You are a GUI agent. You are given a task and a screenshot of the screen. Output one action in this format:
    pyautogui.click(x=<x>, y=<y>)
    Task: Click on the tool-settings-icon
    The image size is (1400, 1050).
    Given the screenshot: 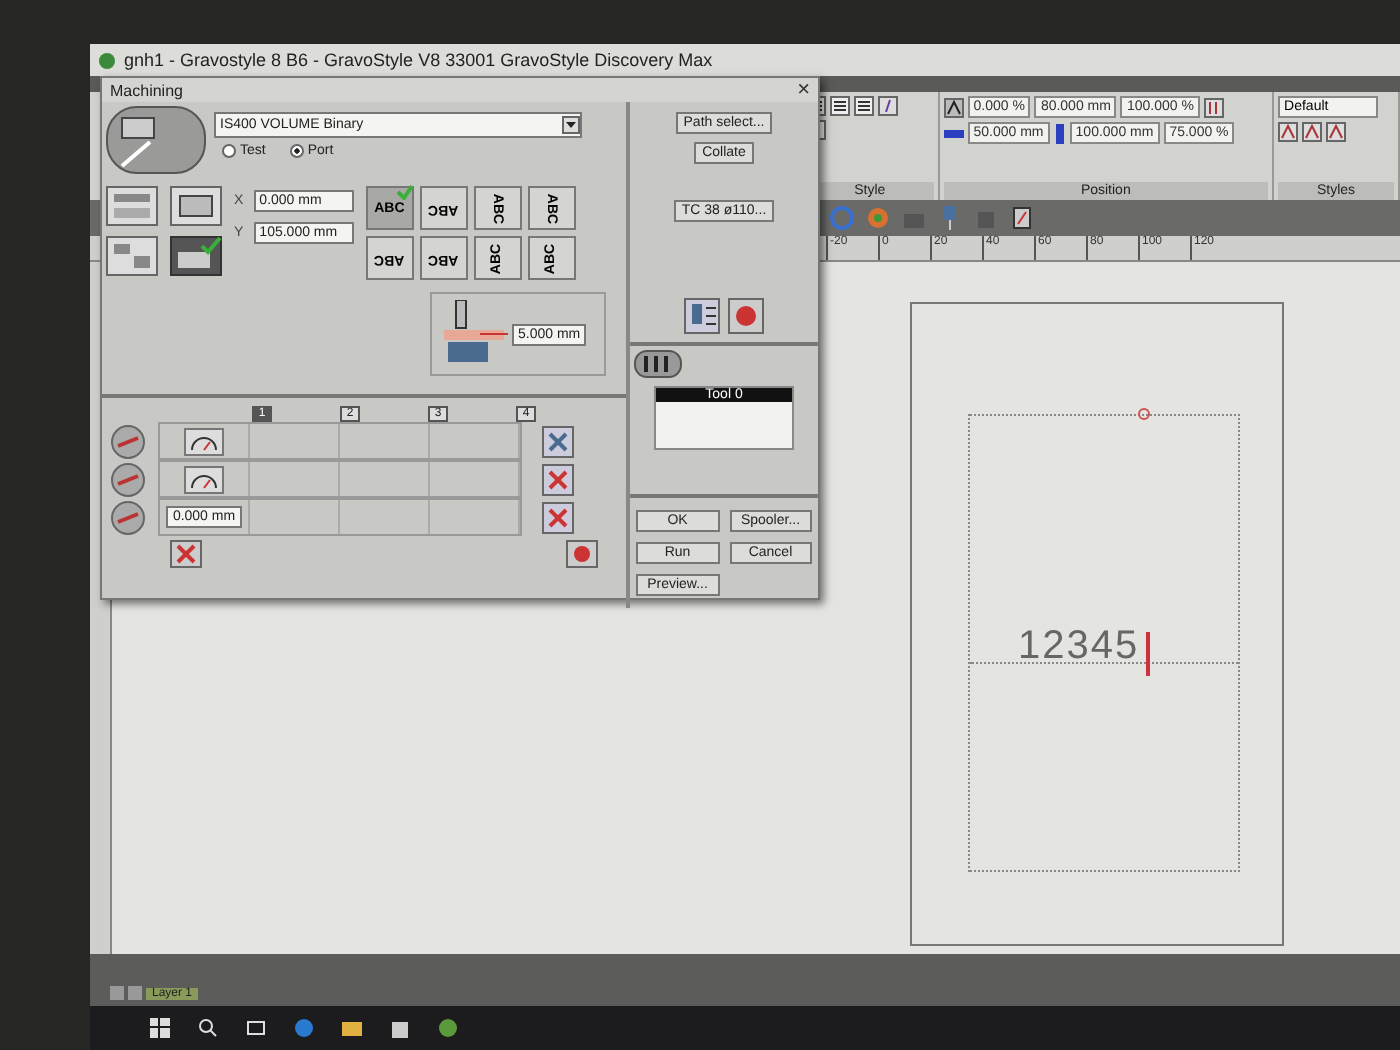 What is the action you would take?
    pyautogui.click(x=746, y=316)
    